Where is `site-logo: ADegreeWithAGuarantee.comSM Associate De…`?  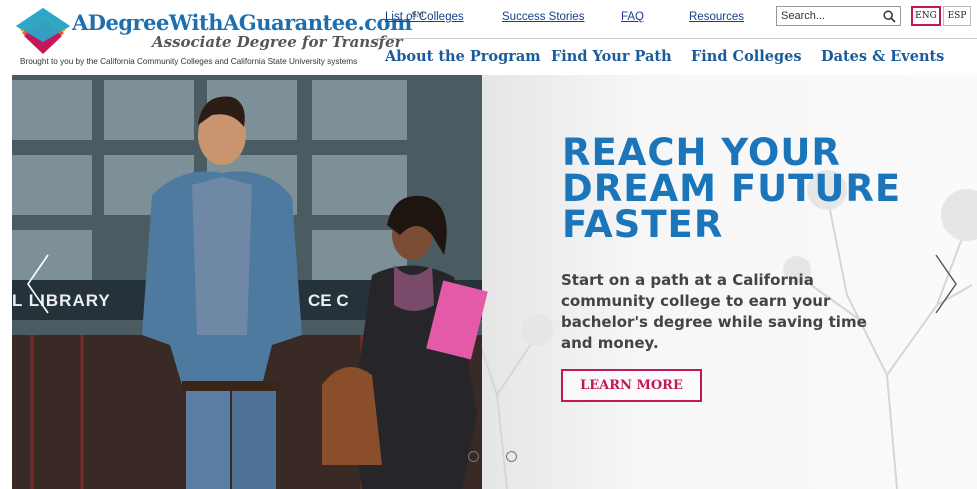
site-logo: ADegreeWithAGuarantee.comSM Associate De… is located at coordinates (218, 38).